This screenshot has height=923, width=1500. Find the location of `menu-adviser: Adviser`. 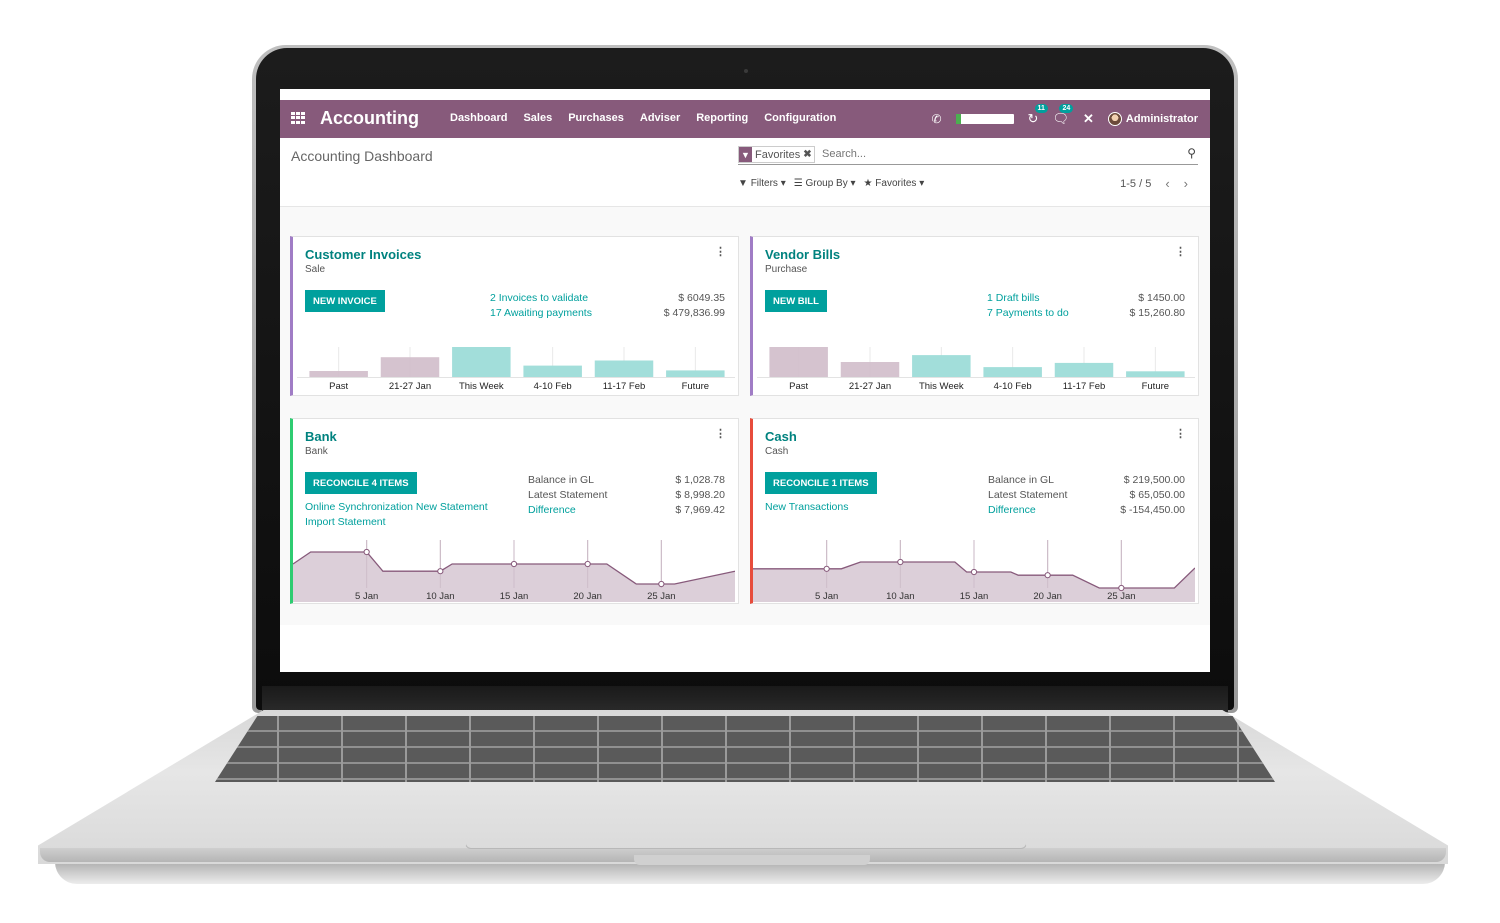

menu-adviser: Adviser is located at coordinates (660, 118).